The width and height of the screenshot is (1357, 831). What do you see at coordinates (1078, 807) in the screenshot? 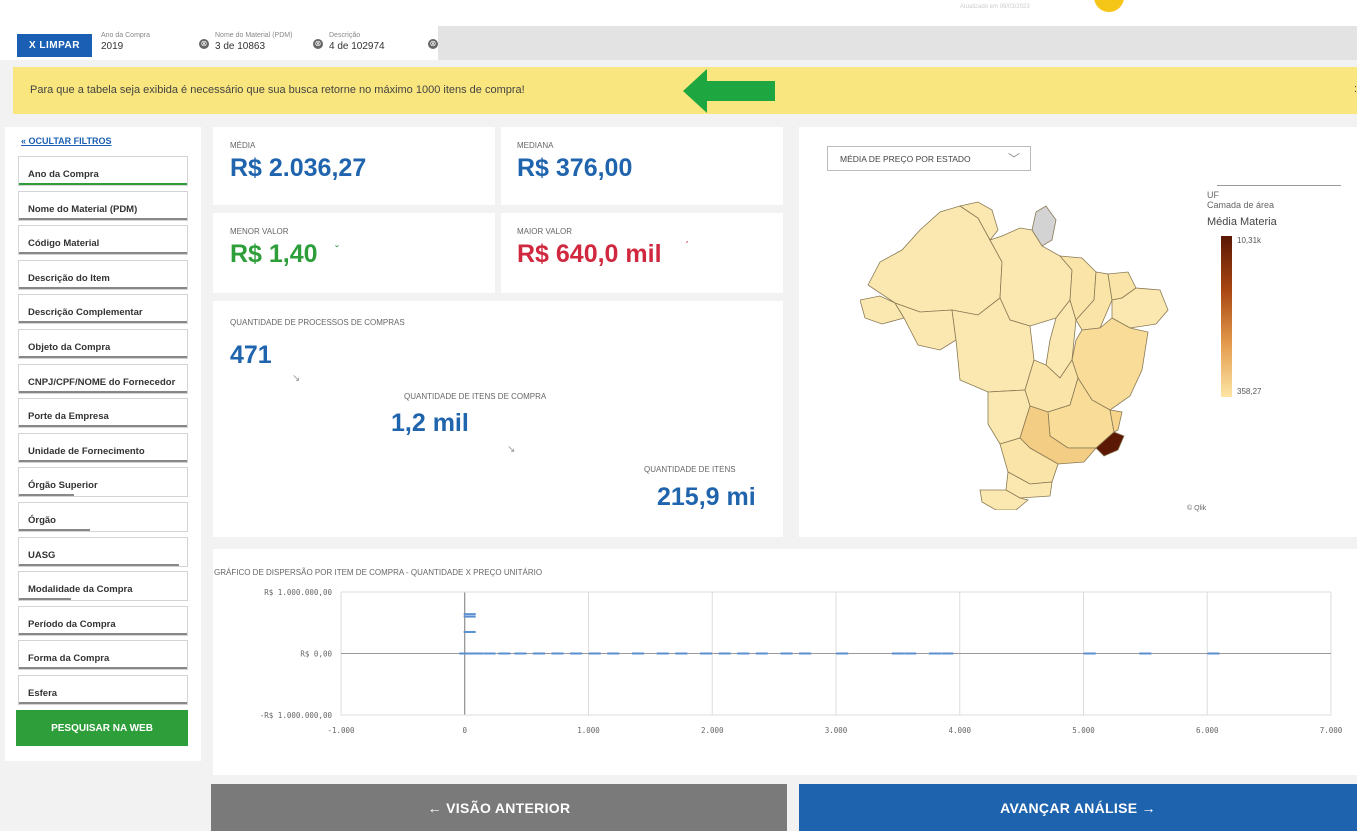
I see `advance-analysis-button: AVANÇAR ANÁLISE →` at bounding box center [1078, 807].